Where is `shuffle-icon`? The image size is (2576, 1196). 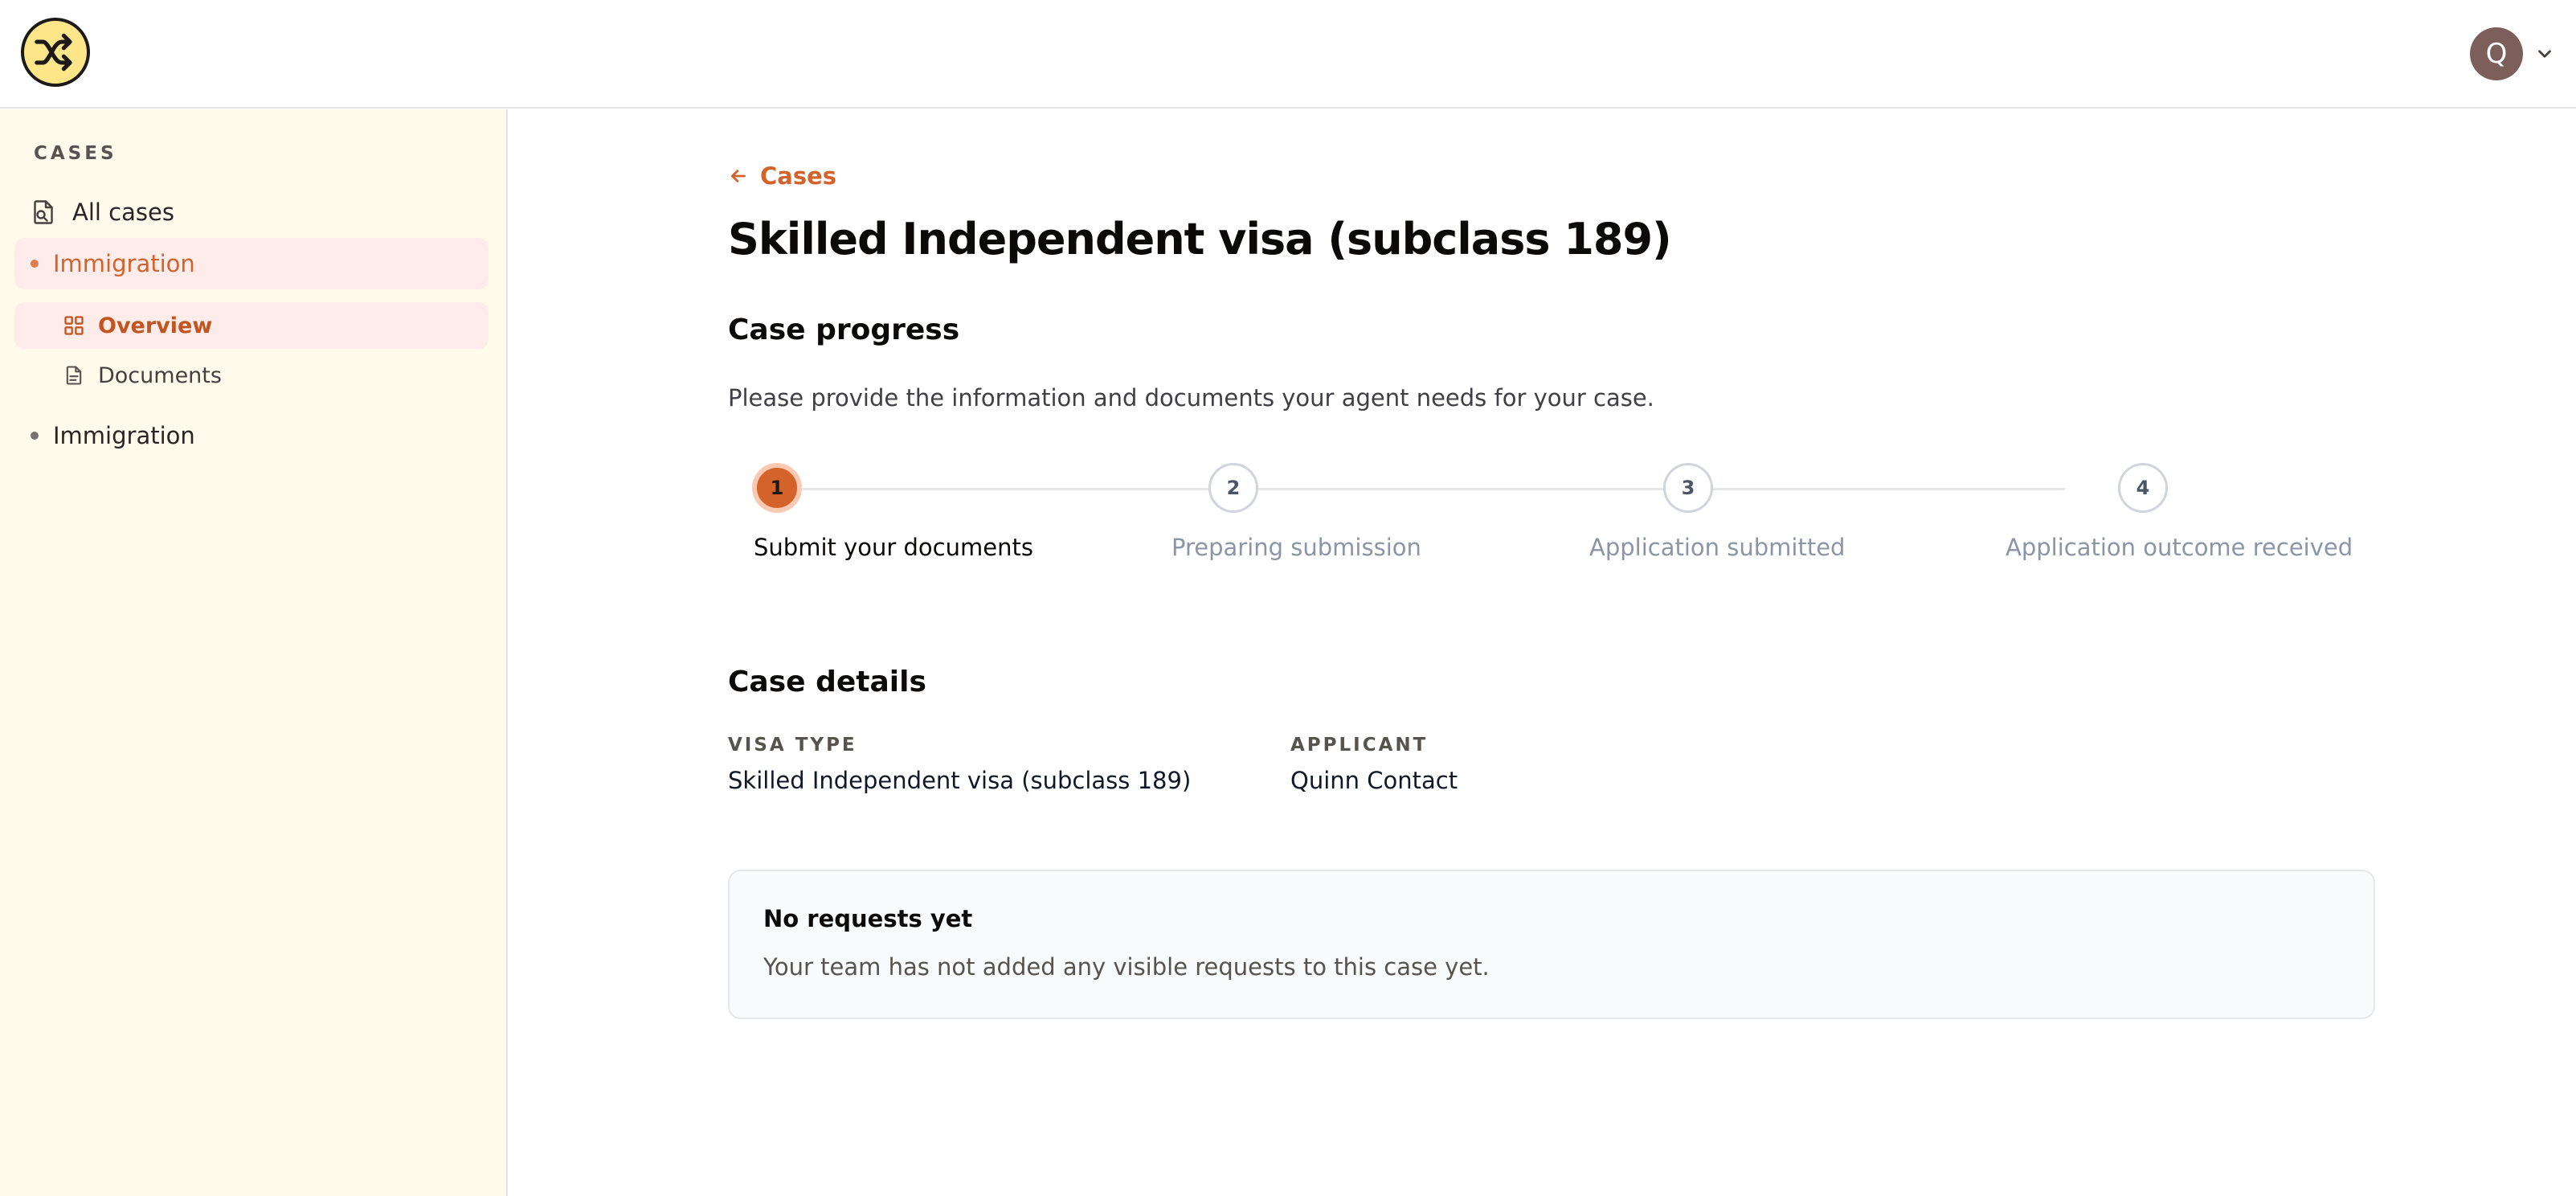
shuffle-icon is located at coordinates (53, 52).